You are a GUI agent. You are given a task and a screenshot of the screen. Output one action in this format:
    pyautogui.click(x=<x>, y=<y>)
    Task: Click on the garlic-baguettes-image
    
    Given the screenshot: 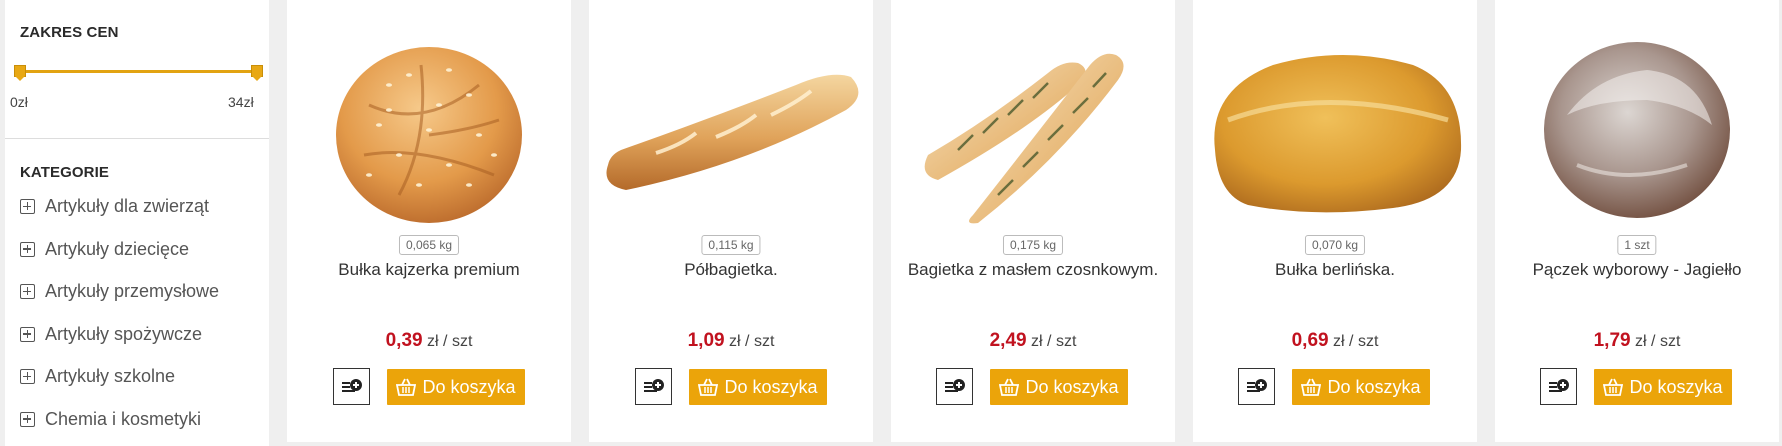 What is the action you would take?
    pyautogui.click(x=1024, y=138)
    